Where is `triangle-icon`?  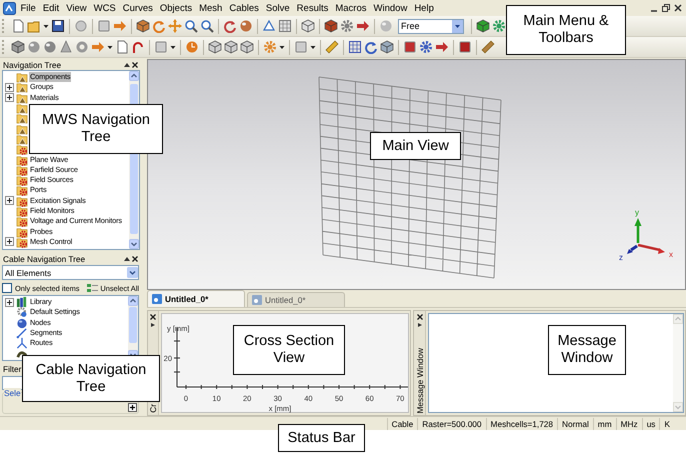 triangle-icon is located at coordinates (269, 26).